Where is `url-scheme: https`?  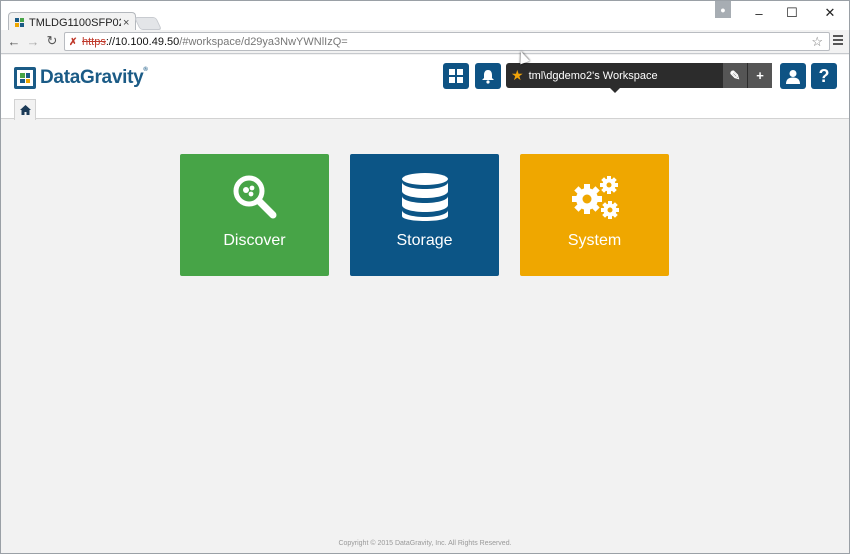 url-scheme: https is located at coordinates (94, 41).